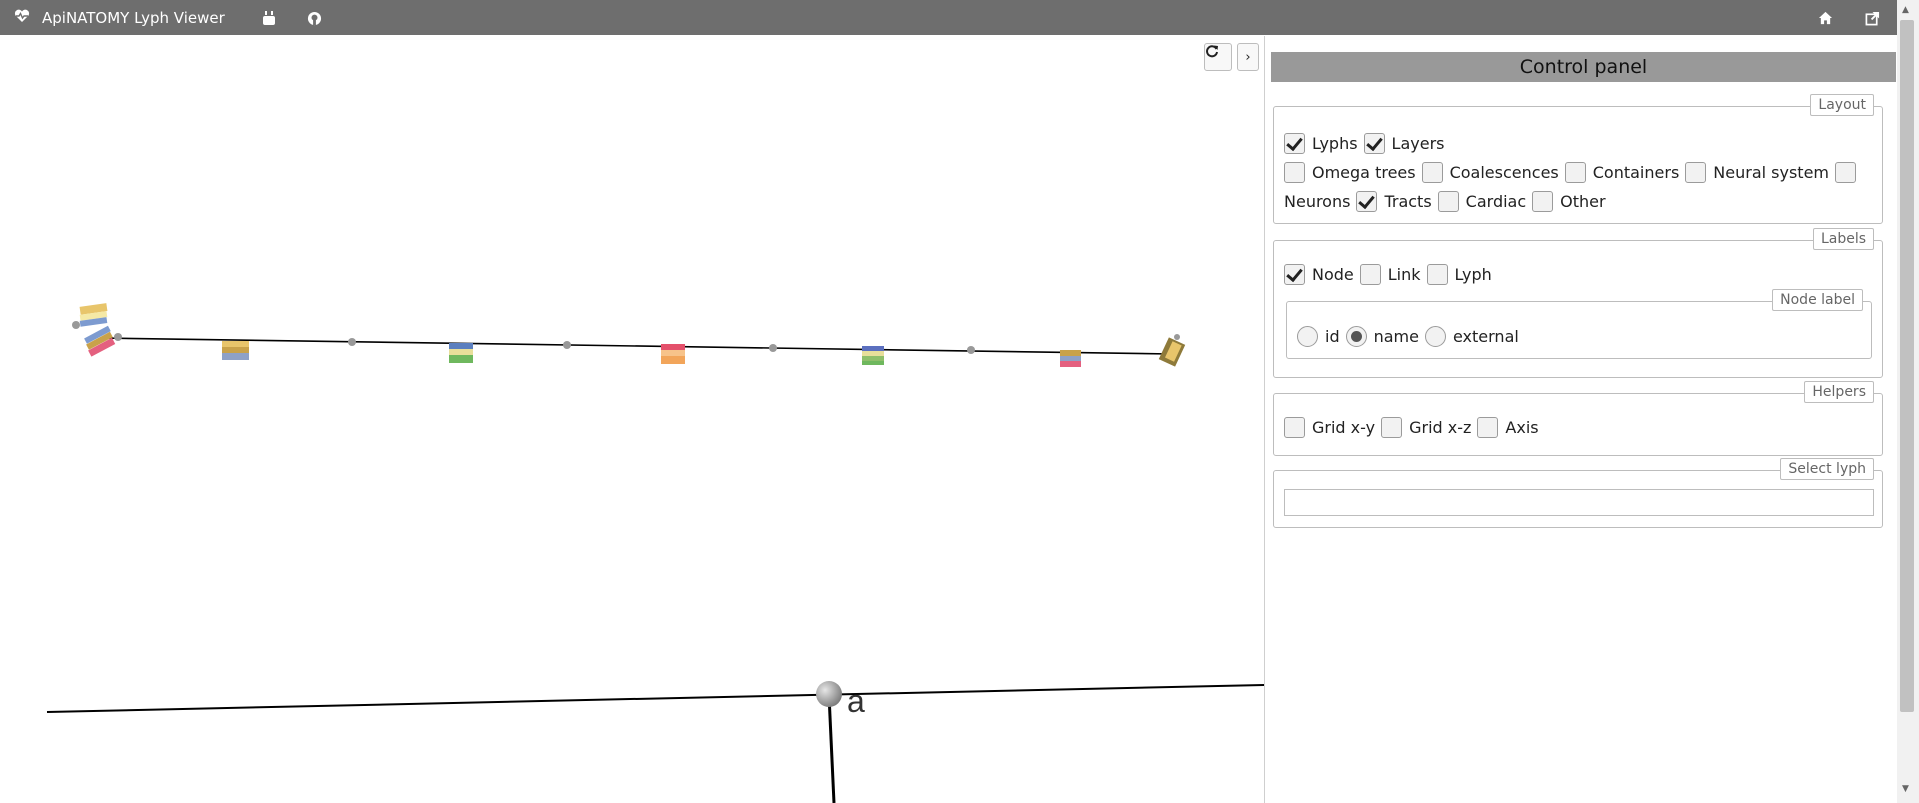 The width and height of the screenshot is (1919, 803). I want to click on node-a: a, so click(840, 700).